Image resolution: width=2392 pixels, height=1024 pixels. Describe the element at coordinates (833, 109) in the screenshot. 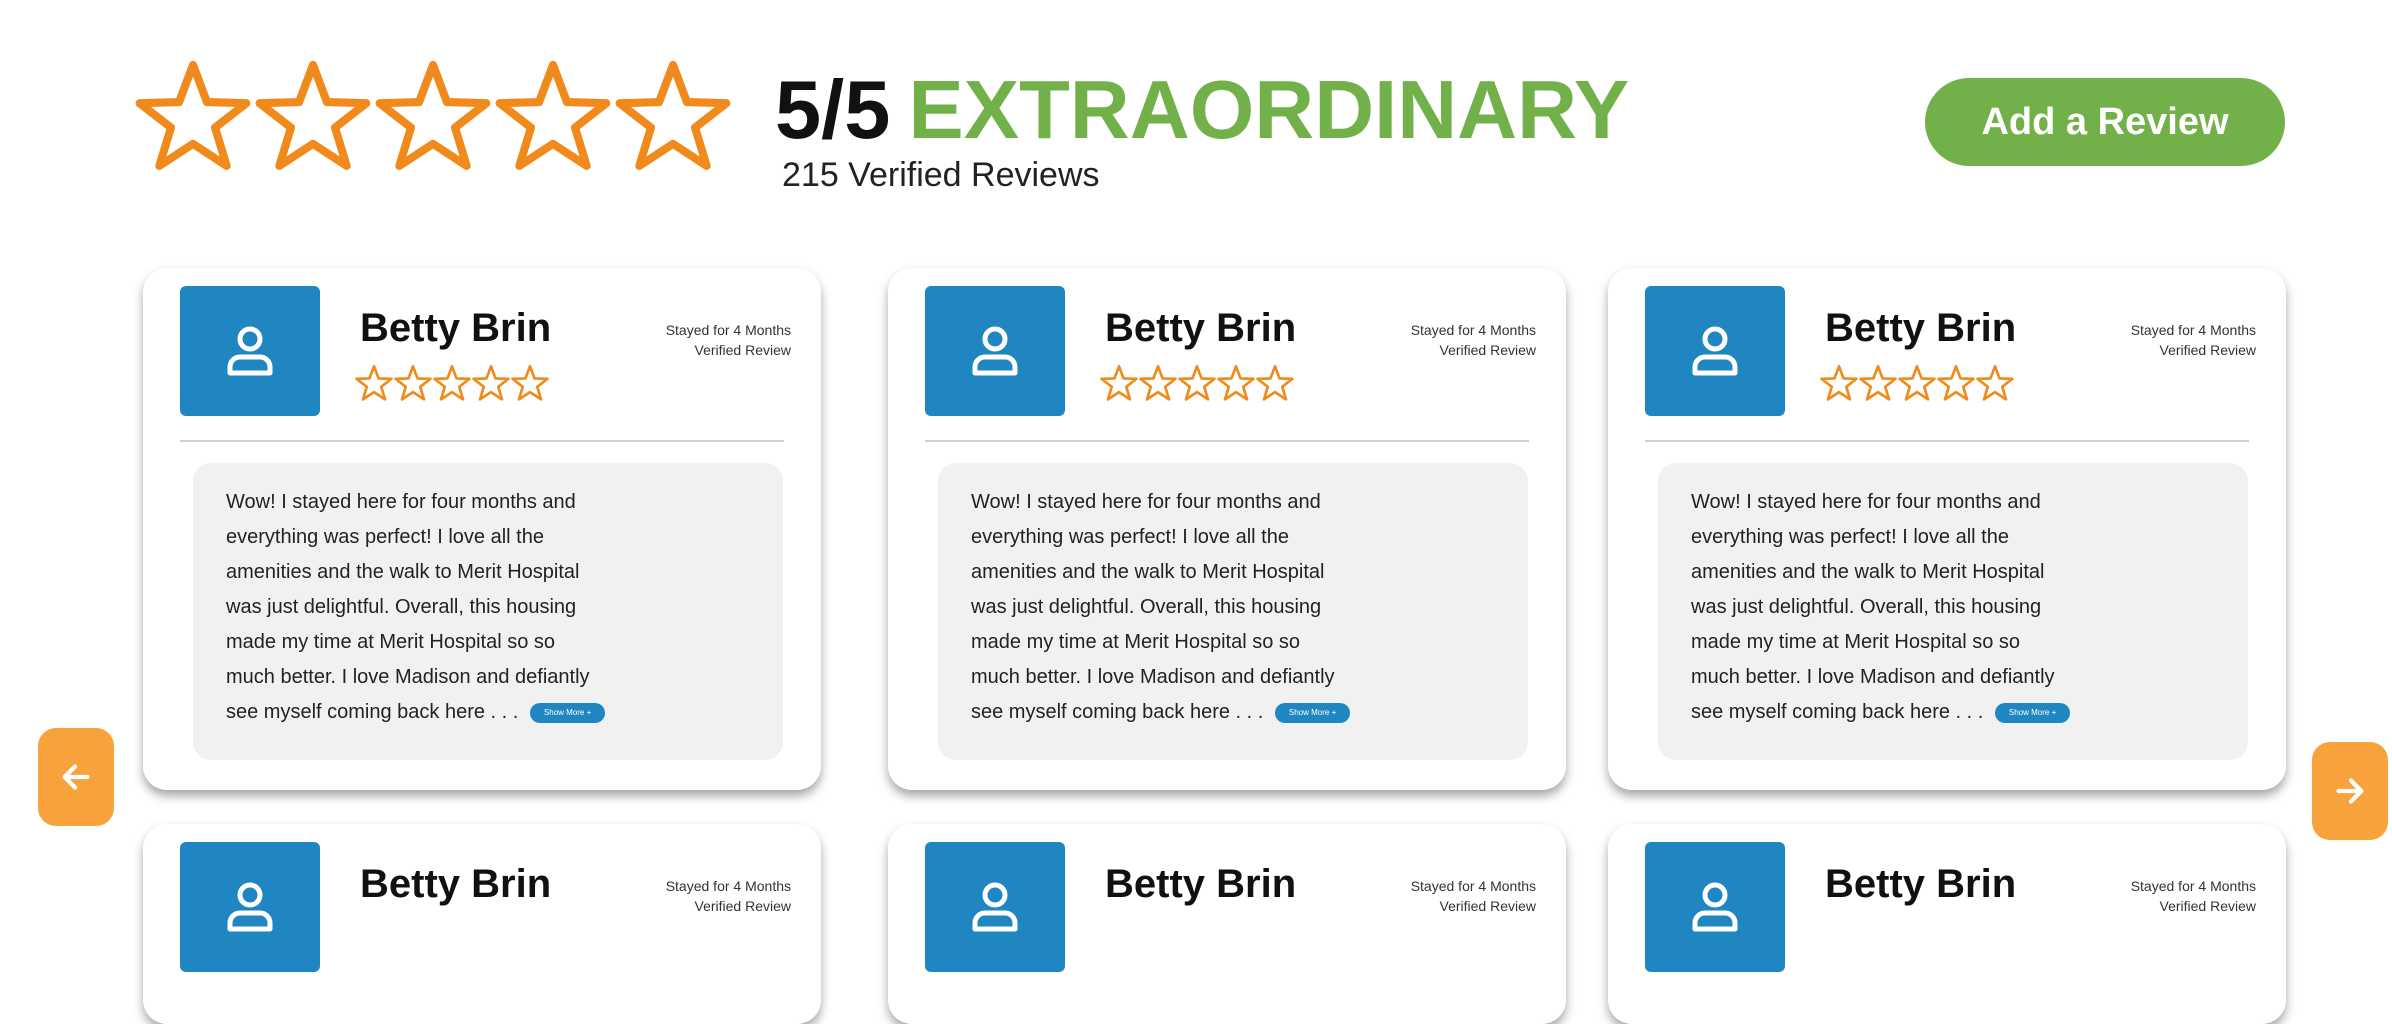

I see `score-value: 5/5` at that location.